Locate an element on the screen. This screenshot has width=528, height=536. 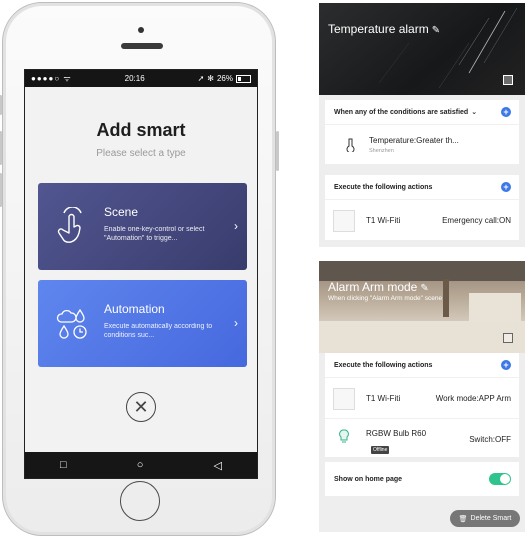
recent-apps-button: □ is located at coordinates (63, 465).